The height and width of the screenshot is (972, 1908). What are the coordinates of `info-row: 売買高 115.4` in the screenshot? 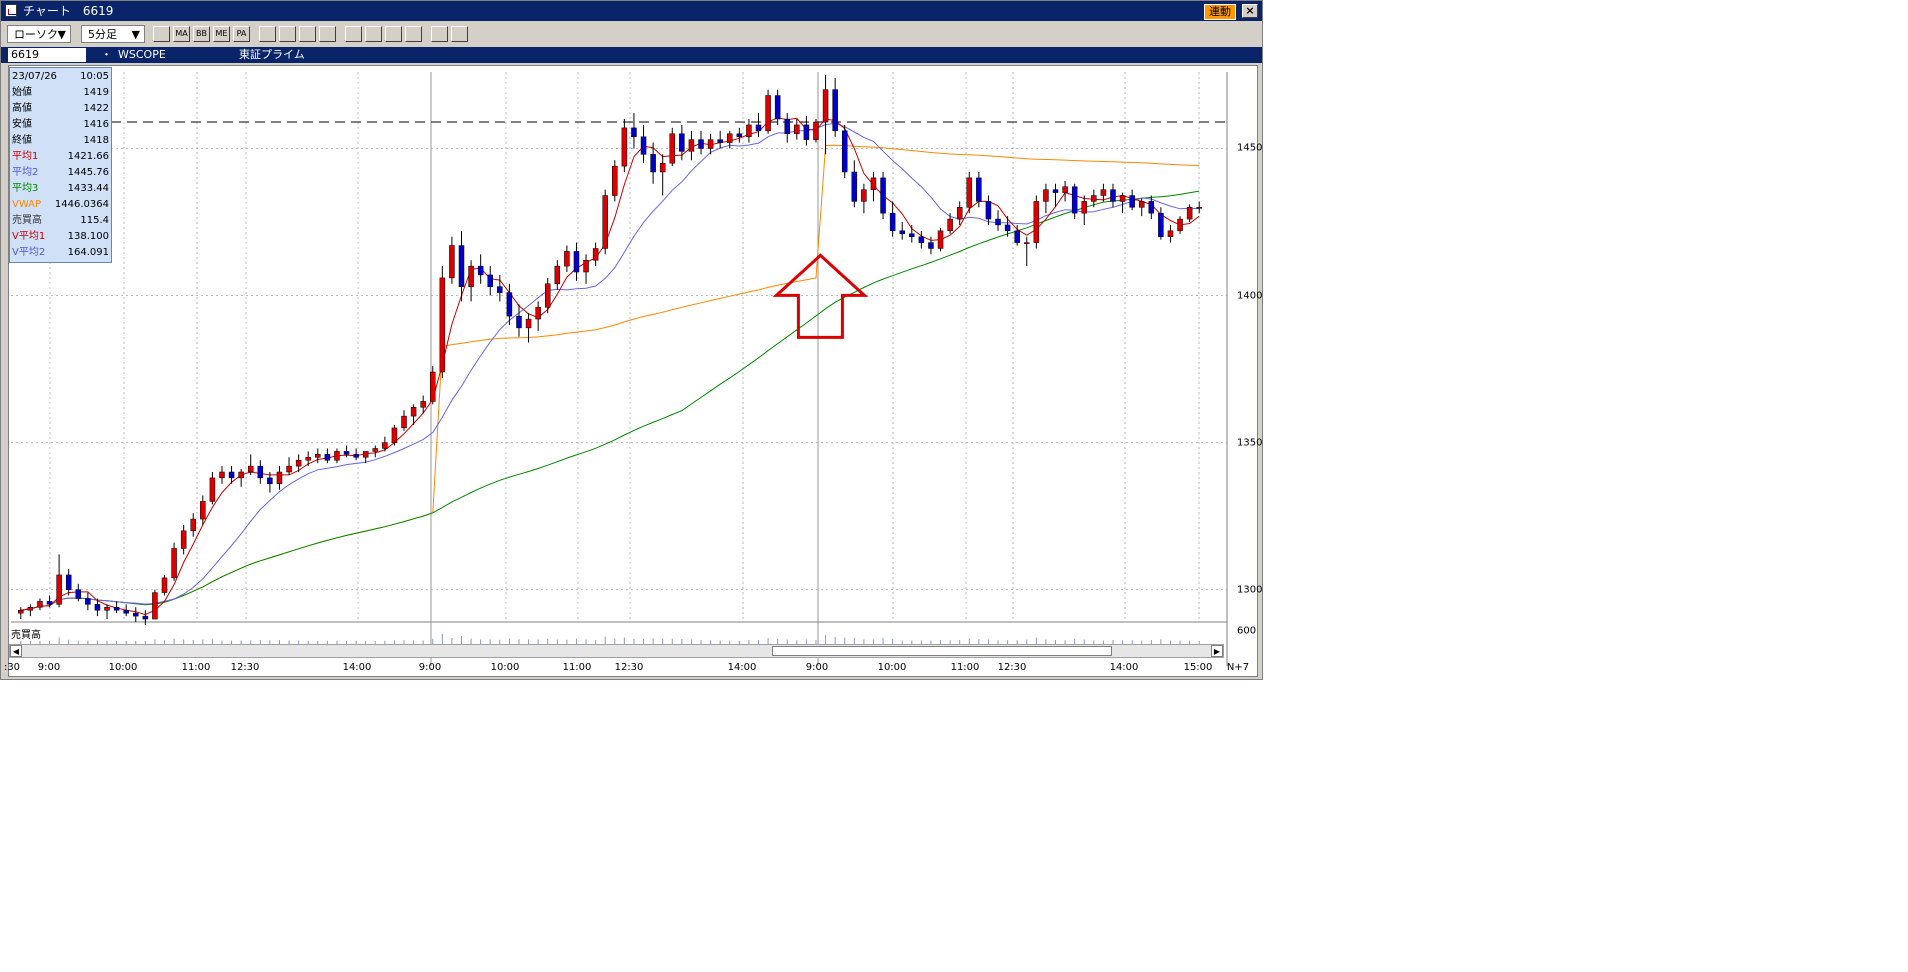 It's located at (60, 221).